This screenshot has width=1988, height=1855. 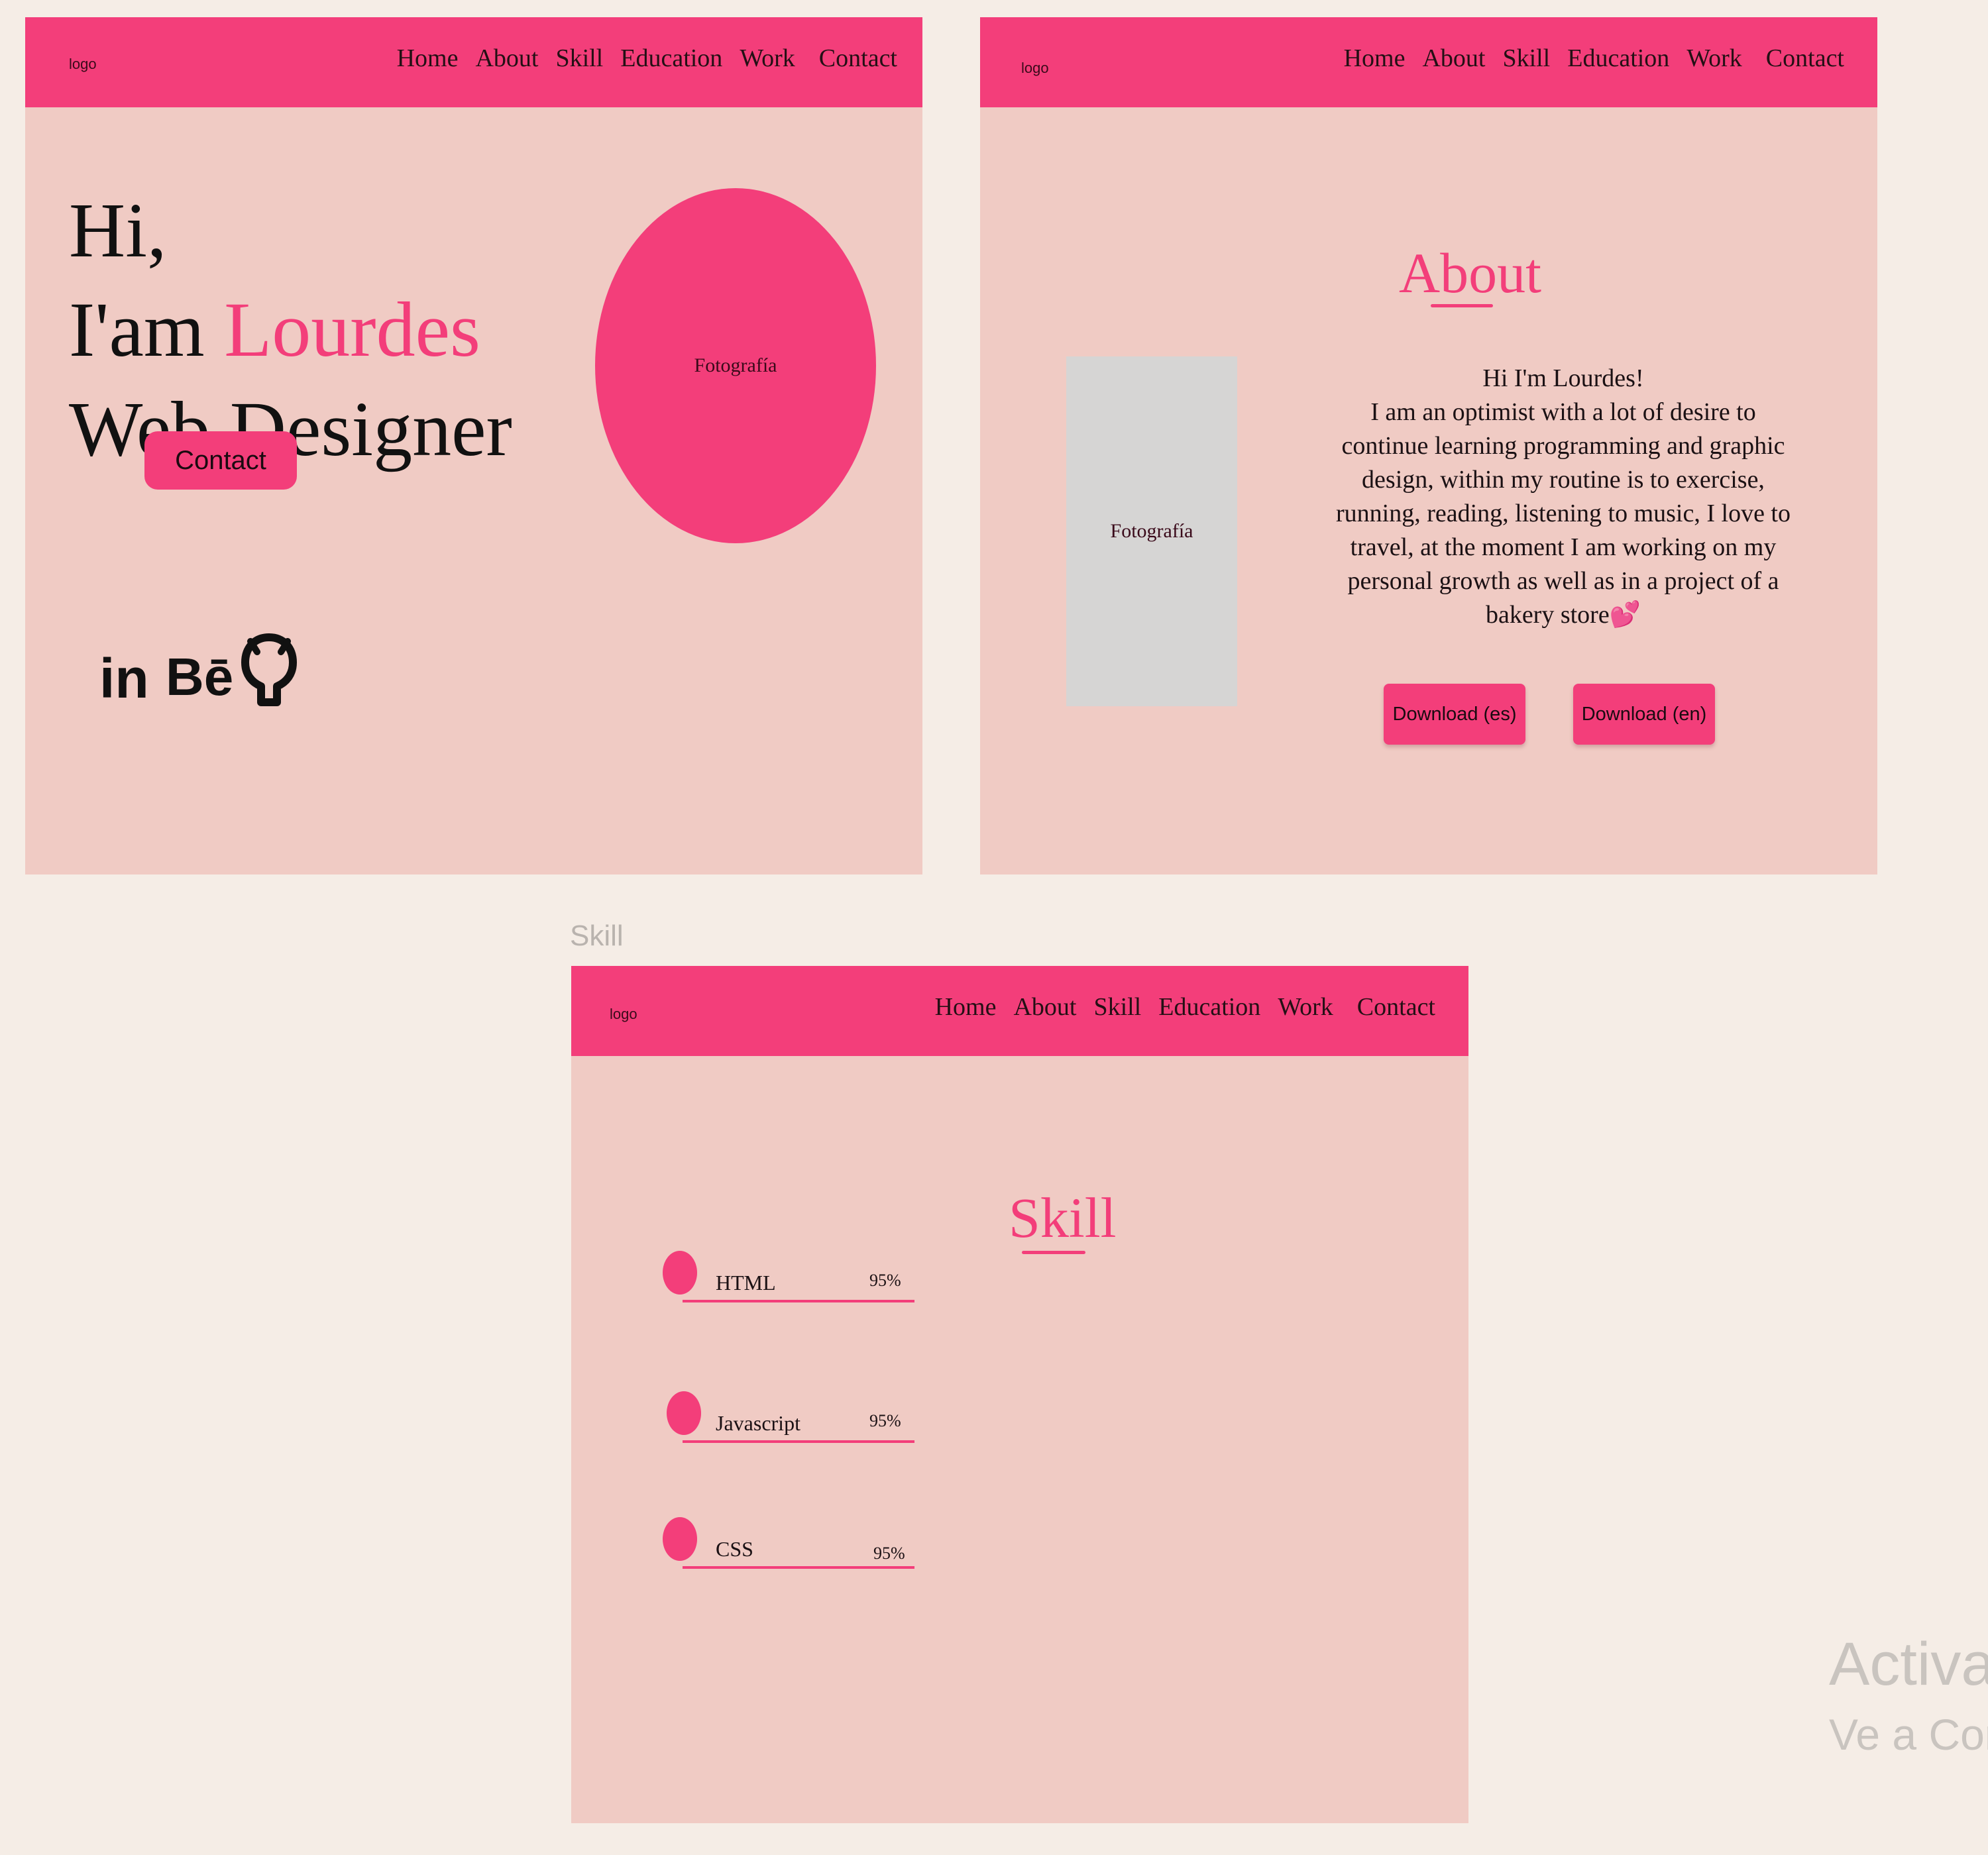 What do you see at coordinates (199, 677) in the screenshot?
I see `behance-icon: Bē` at bounding box center [199, 677].